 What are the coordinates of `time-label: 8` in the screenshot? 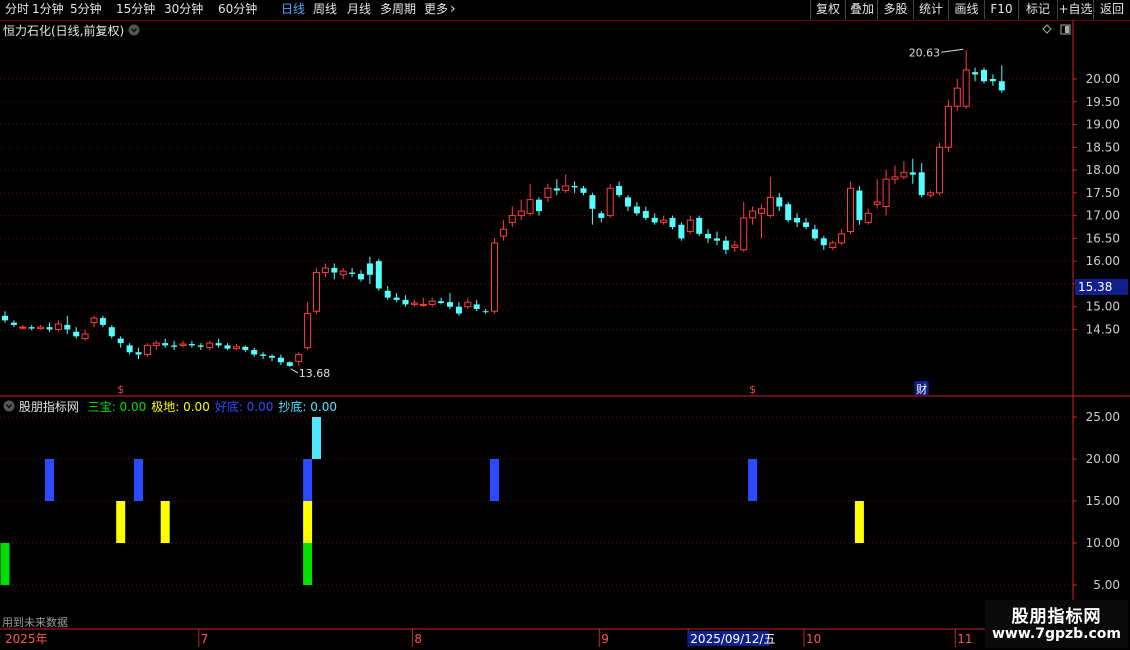 It's located at (418, 639).